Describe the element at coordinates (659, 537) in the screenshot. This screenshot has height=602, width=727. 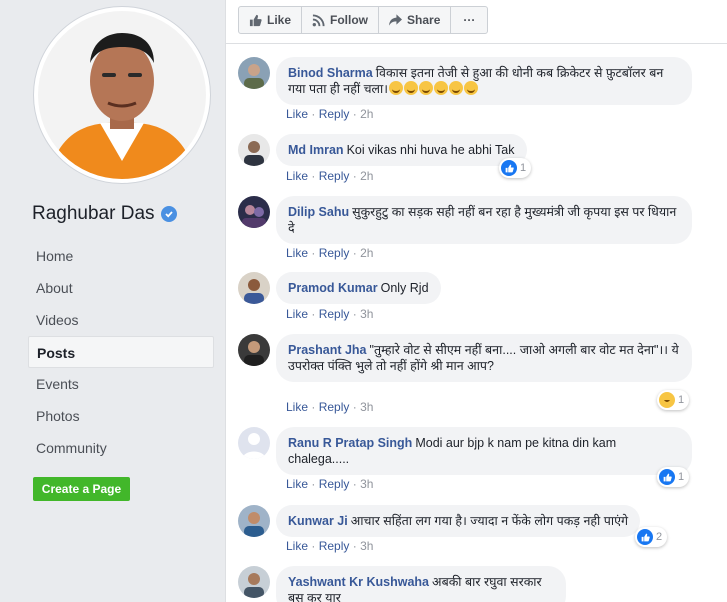
I see `reaction-count-number: 2` at that location.